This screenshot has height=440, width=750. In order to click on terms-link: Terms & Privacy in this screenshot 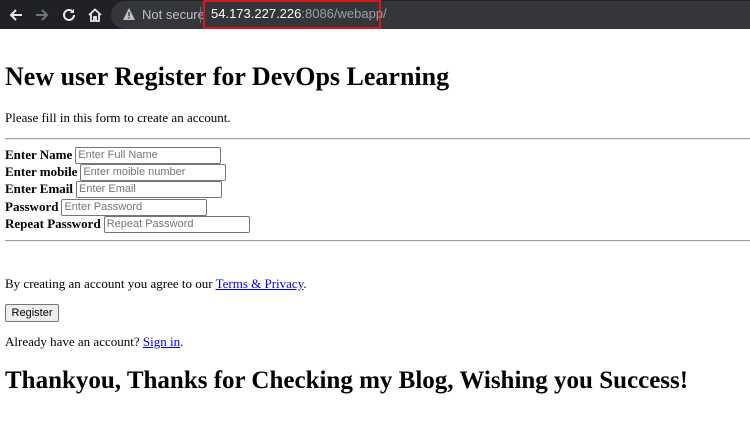, I will do `click(260, 283)`.